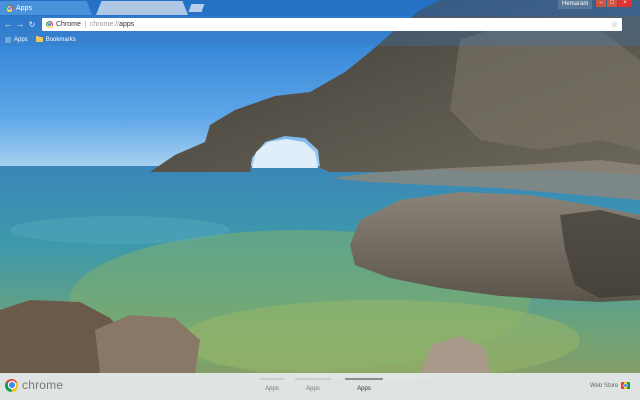  What do you see at coordinates (9, 8) in the screenshot?
I see `apps-tab-icon` at bounding box center [9, 8].